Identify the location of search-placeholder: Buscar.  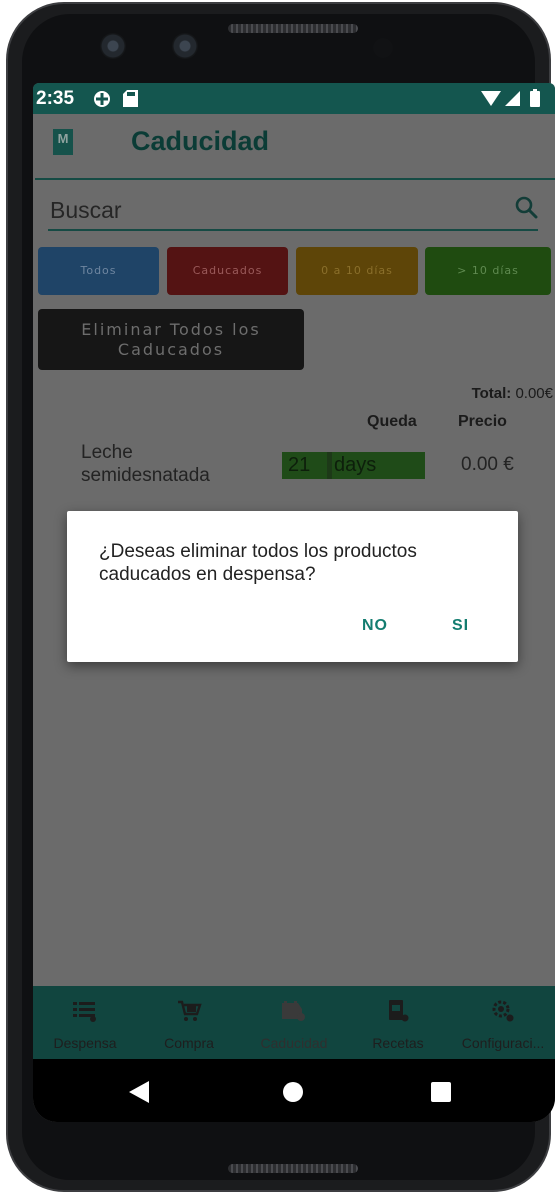
(86, 210).